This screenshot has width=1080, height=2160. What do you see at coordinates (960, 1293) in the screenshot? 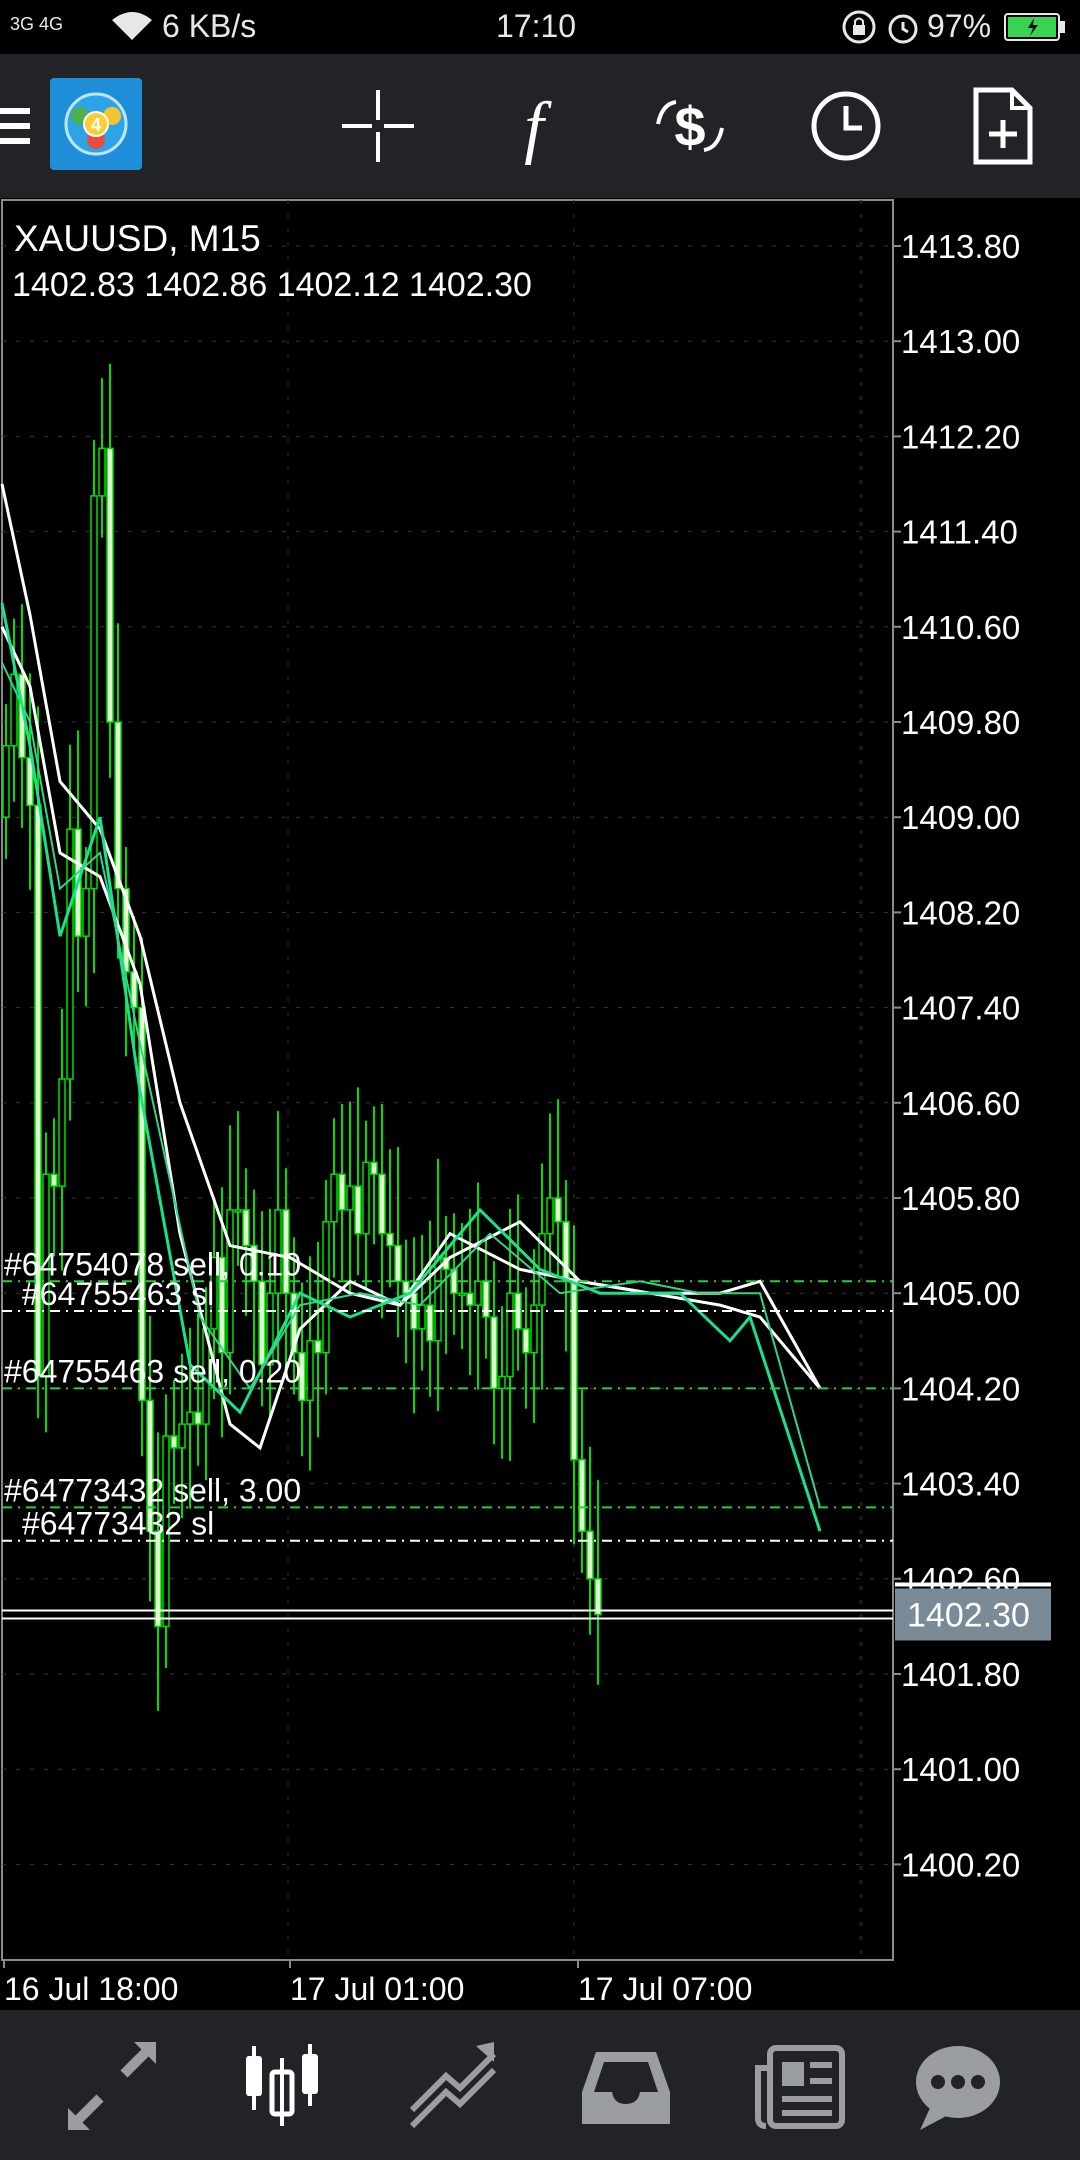
I see `price-axis-label: 1405.00` at bounding box center [960, 1293].